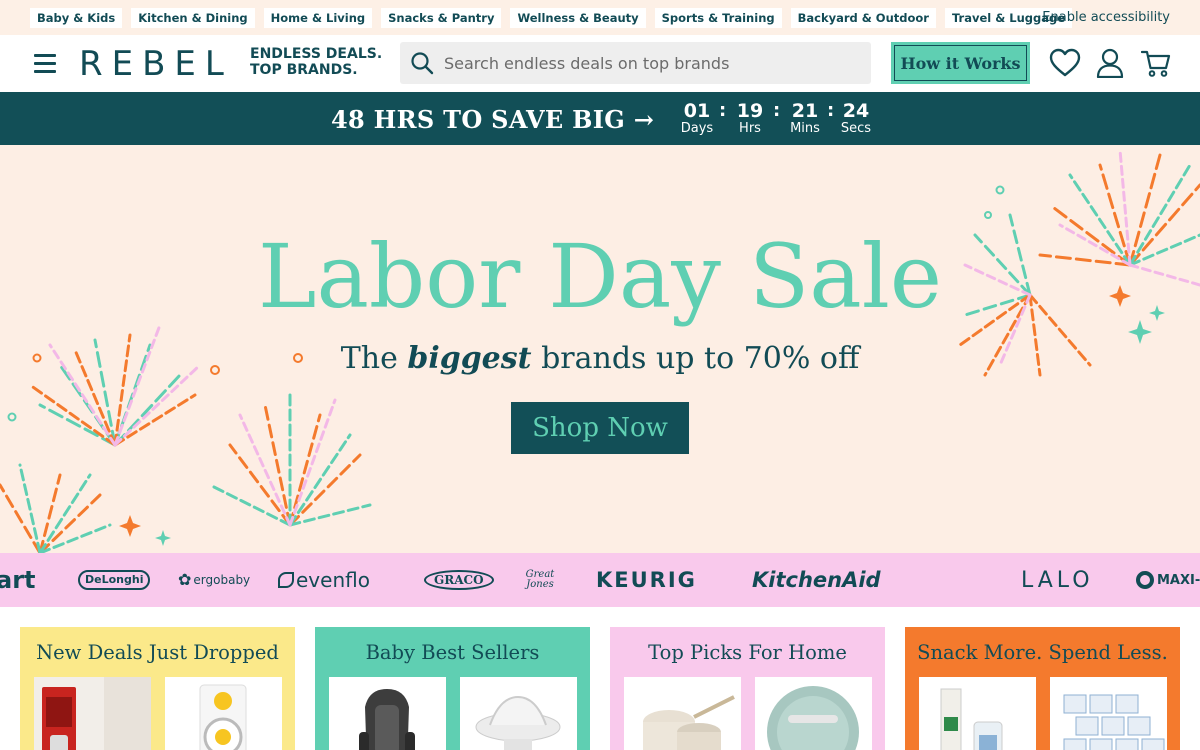  I want to click on hero-subtitle-post: brands up to 70% off, so click(695, 358).